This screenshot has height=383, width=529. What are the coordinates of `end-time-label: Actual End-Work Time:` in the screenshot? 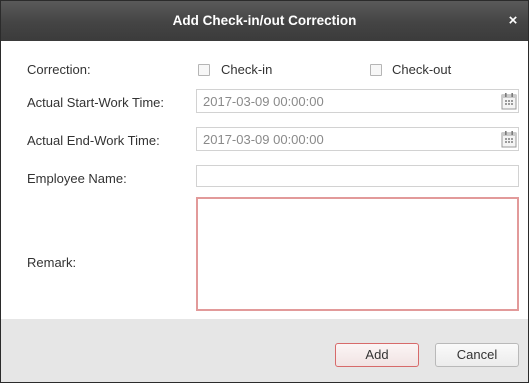 It's located at (93, 140).